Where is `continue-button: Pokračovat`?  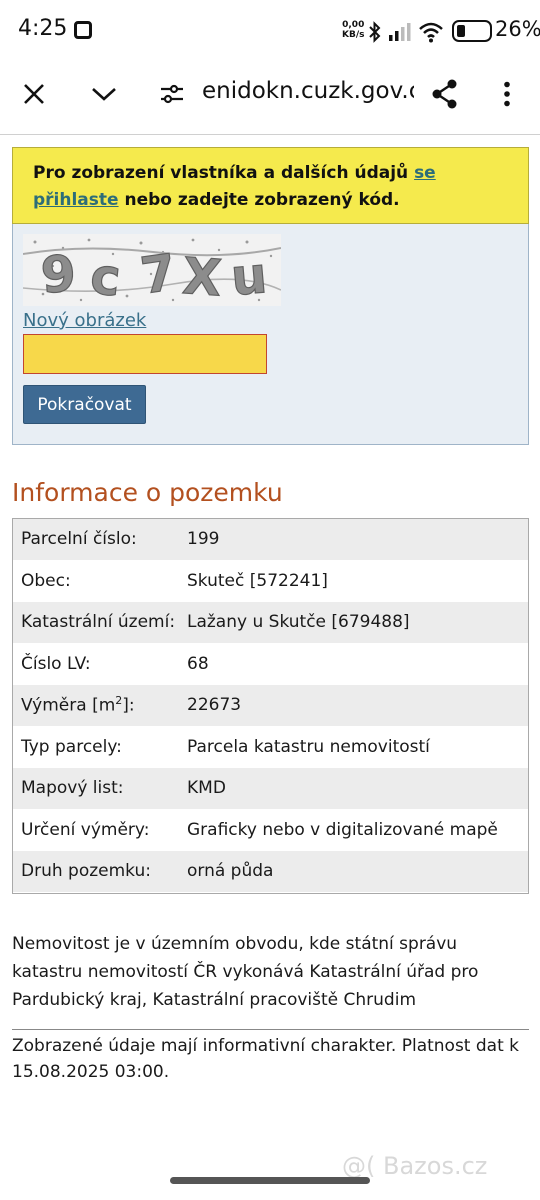
continue-button: Pokračovat is located at coordinates (84, 404).